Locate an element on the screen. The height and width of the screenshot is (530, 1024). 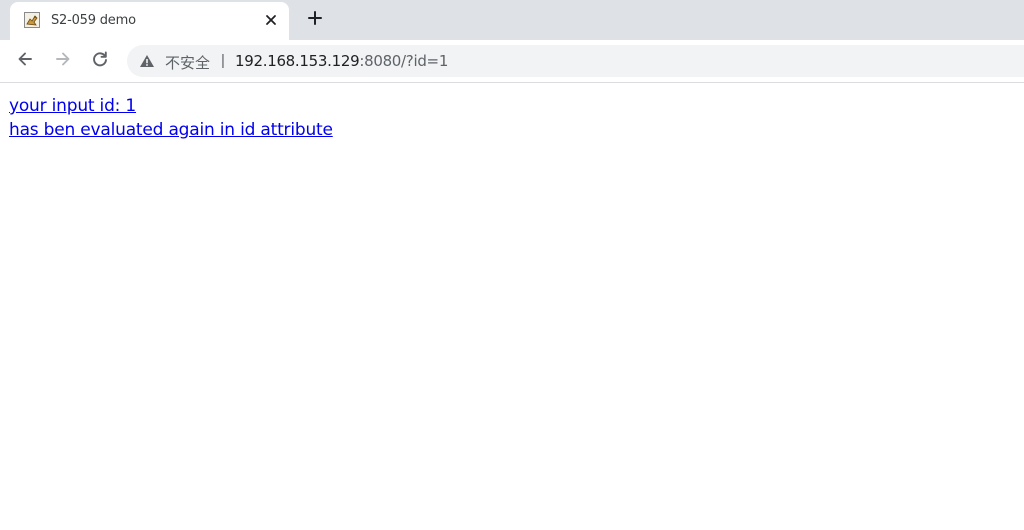
url-text: 192.168.153.129:8080/?id=1 is located at coordinates (341, 61).